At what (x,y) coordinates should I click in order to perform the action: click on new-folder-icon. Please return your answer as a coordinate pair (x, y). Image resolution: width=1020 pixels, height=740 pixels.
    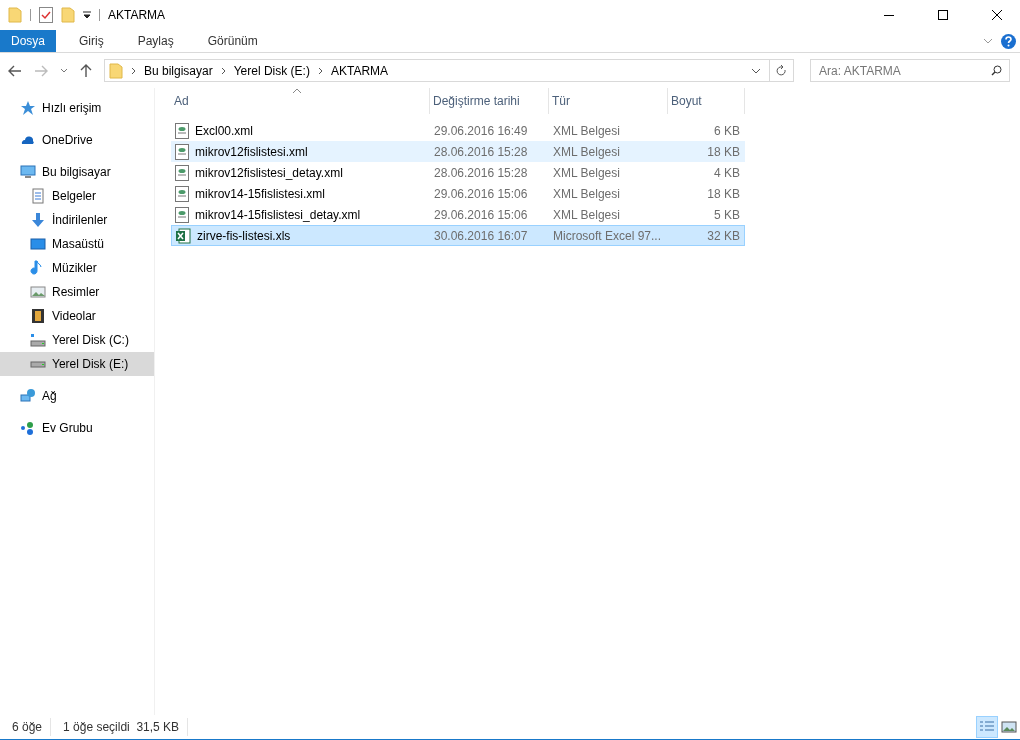
    Looking at the image, I should click on (68, 15).